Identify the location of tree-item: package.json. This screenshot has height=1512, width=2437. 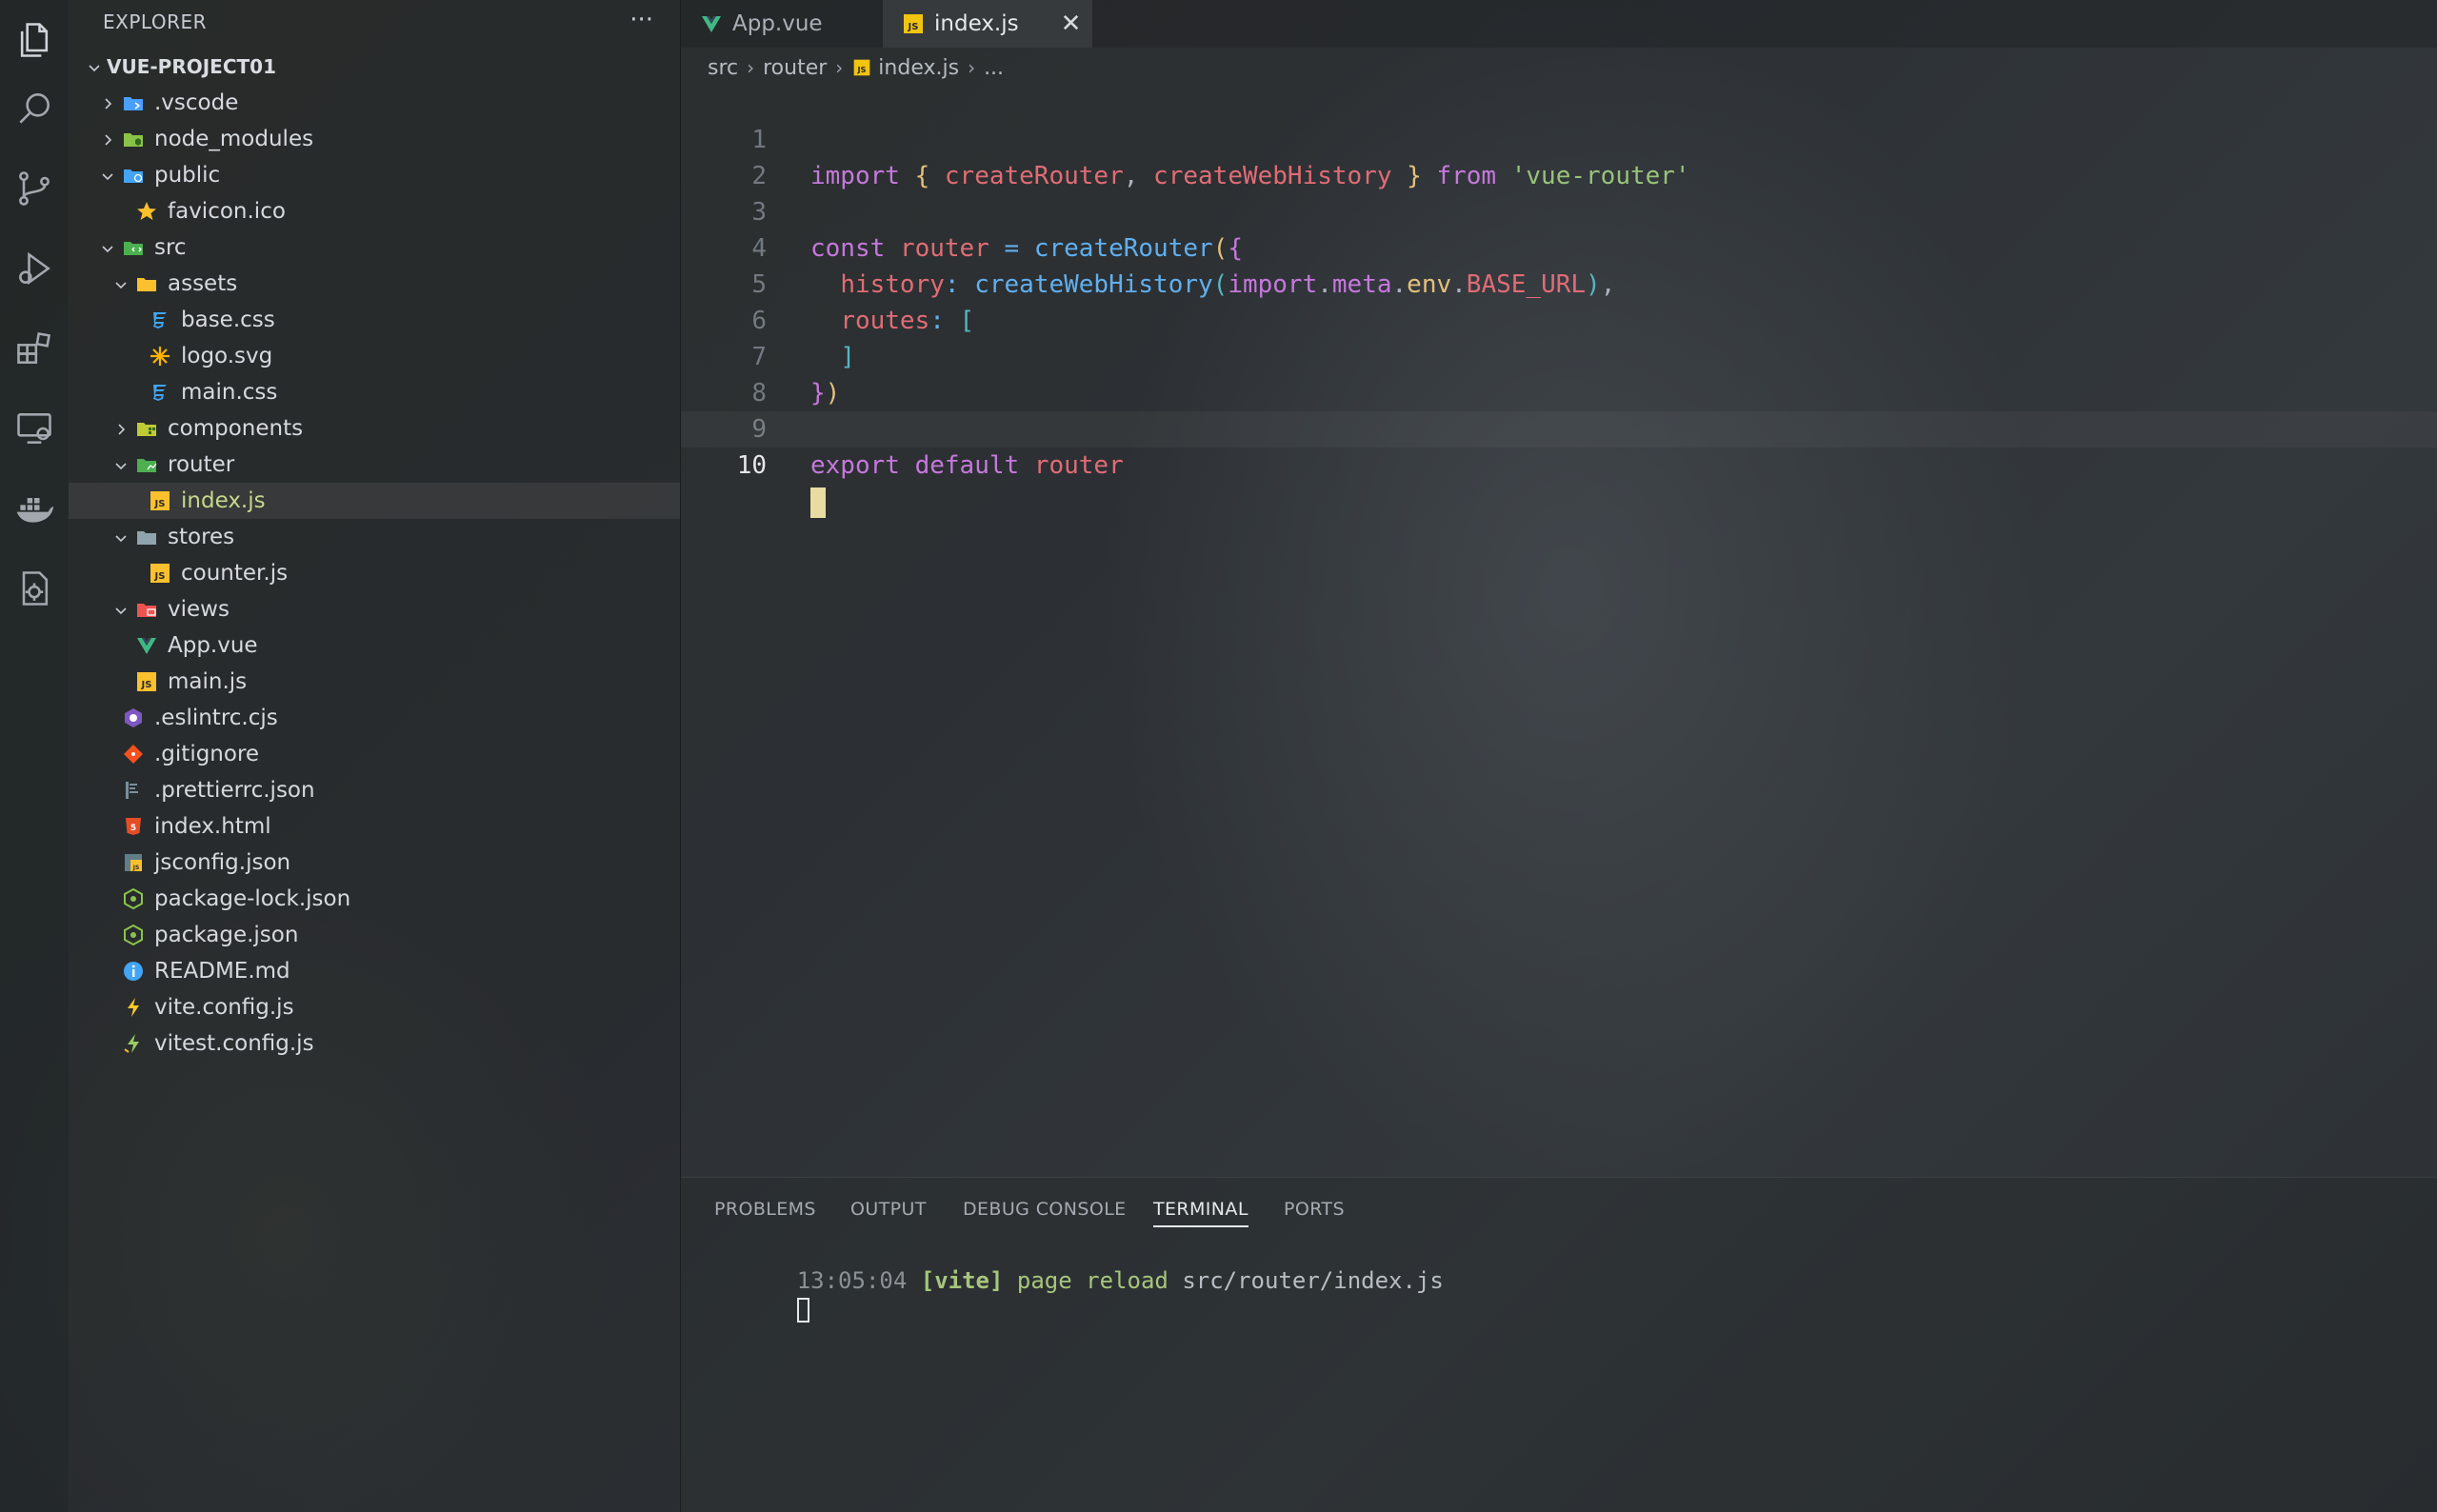
(374, 935).